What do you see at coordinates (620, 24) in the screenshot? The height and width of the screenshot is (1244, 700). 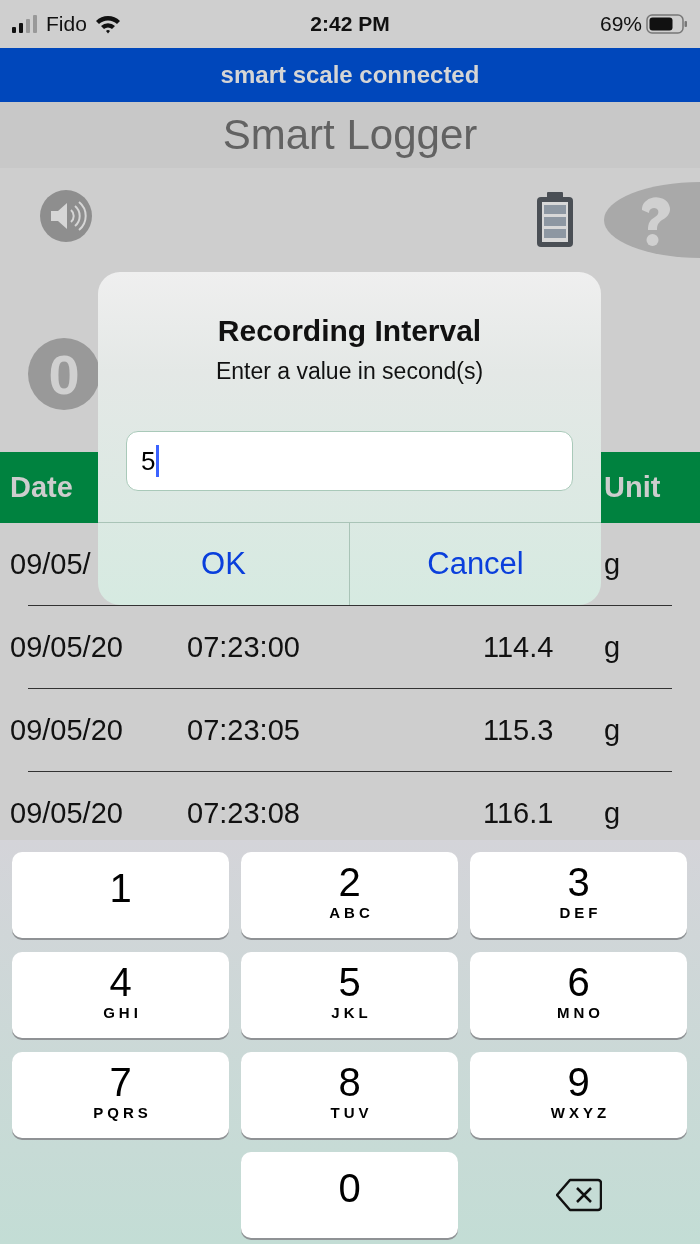 I see `battery-percent: 69%` at bounding box center [620, 24].